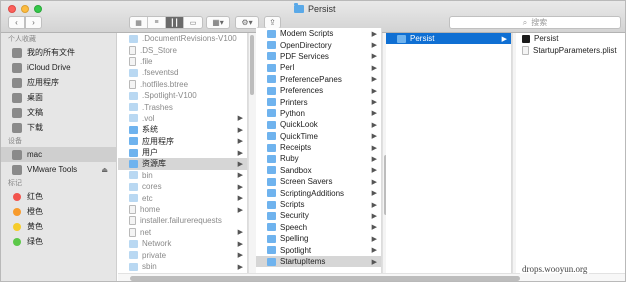 Image resolution: width=626 pixels, height=282 pixels. I want to click on file-row: Spotlight ▶, so click(318, 249).